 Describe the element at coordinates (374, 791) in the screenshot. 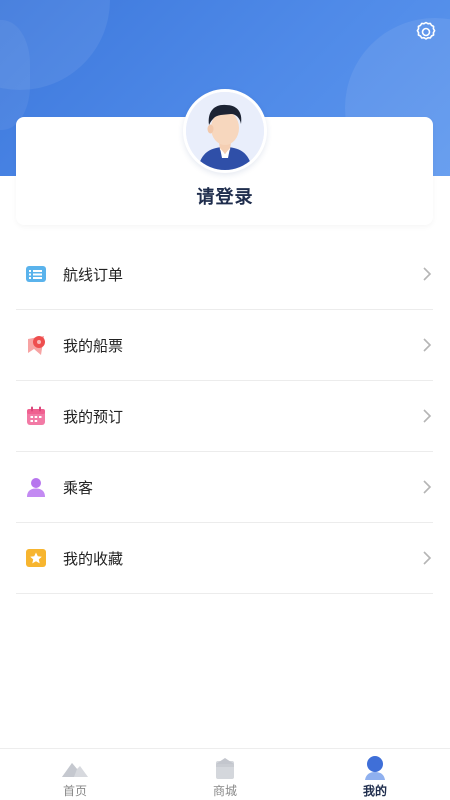

I see `tab-label: 我的` at that location.